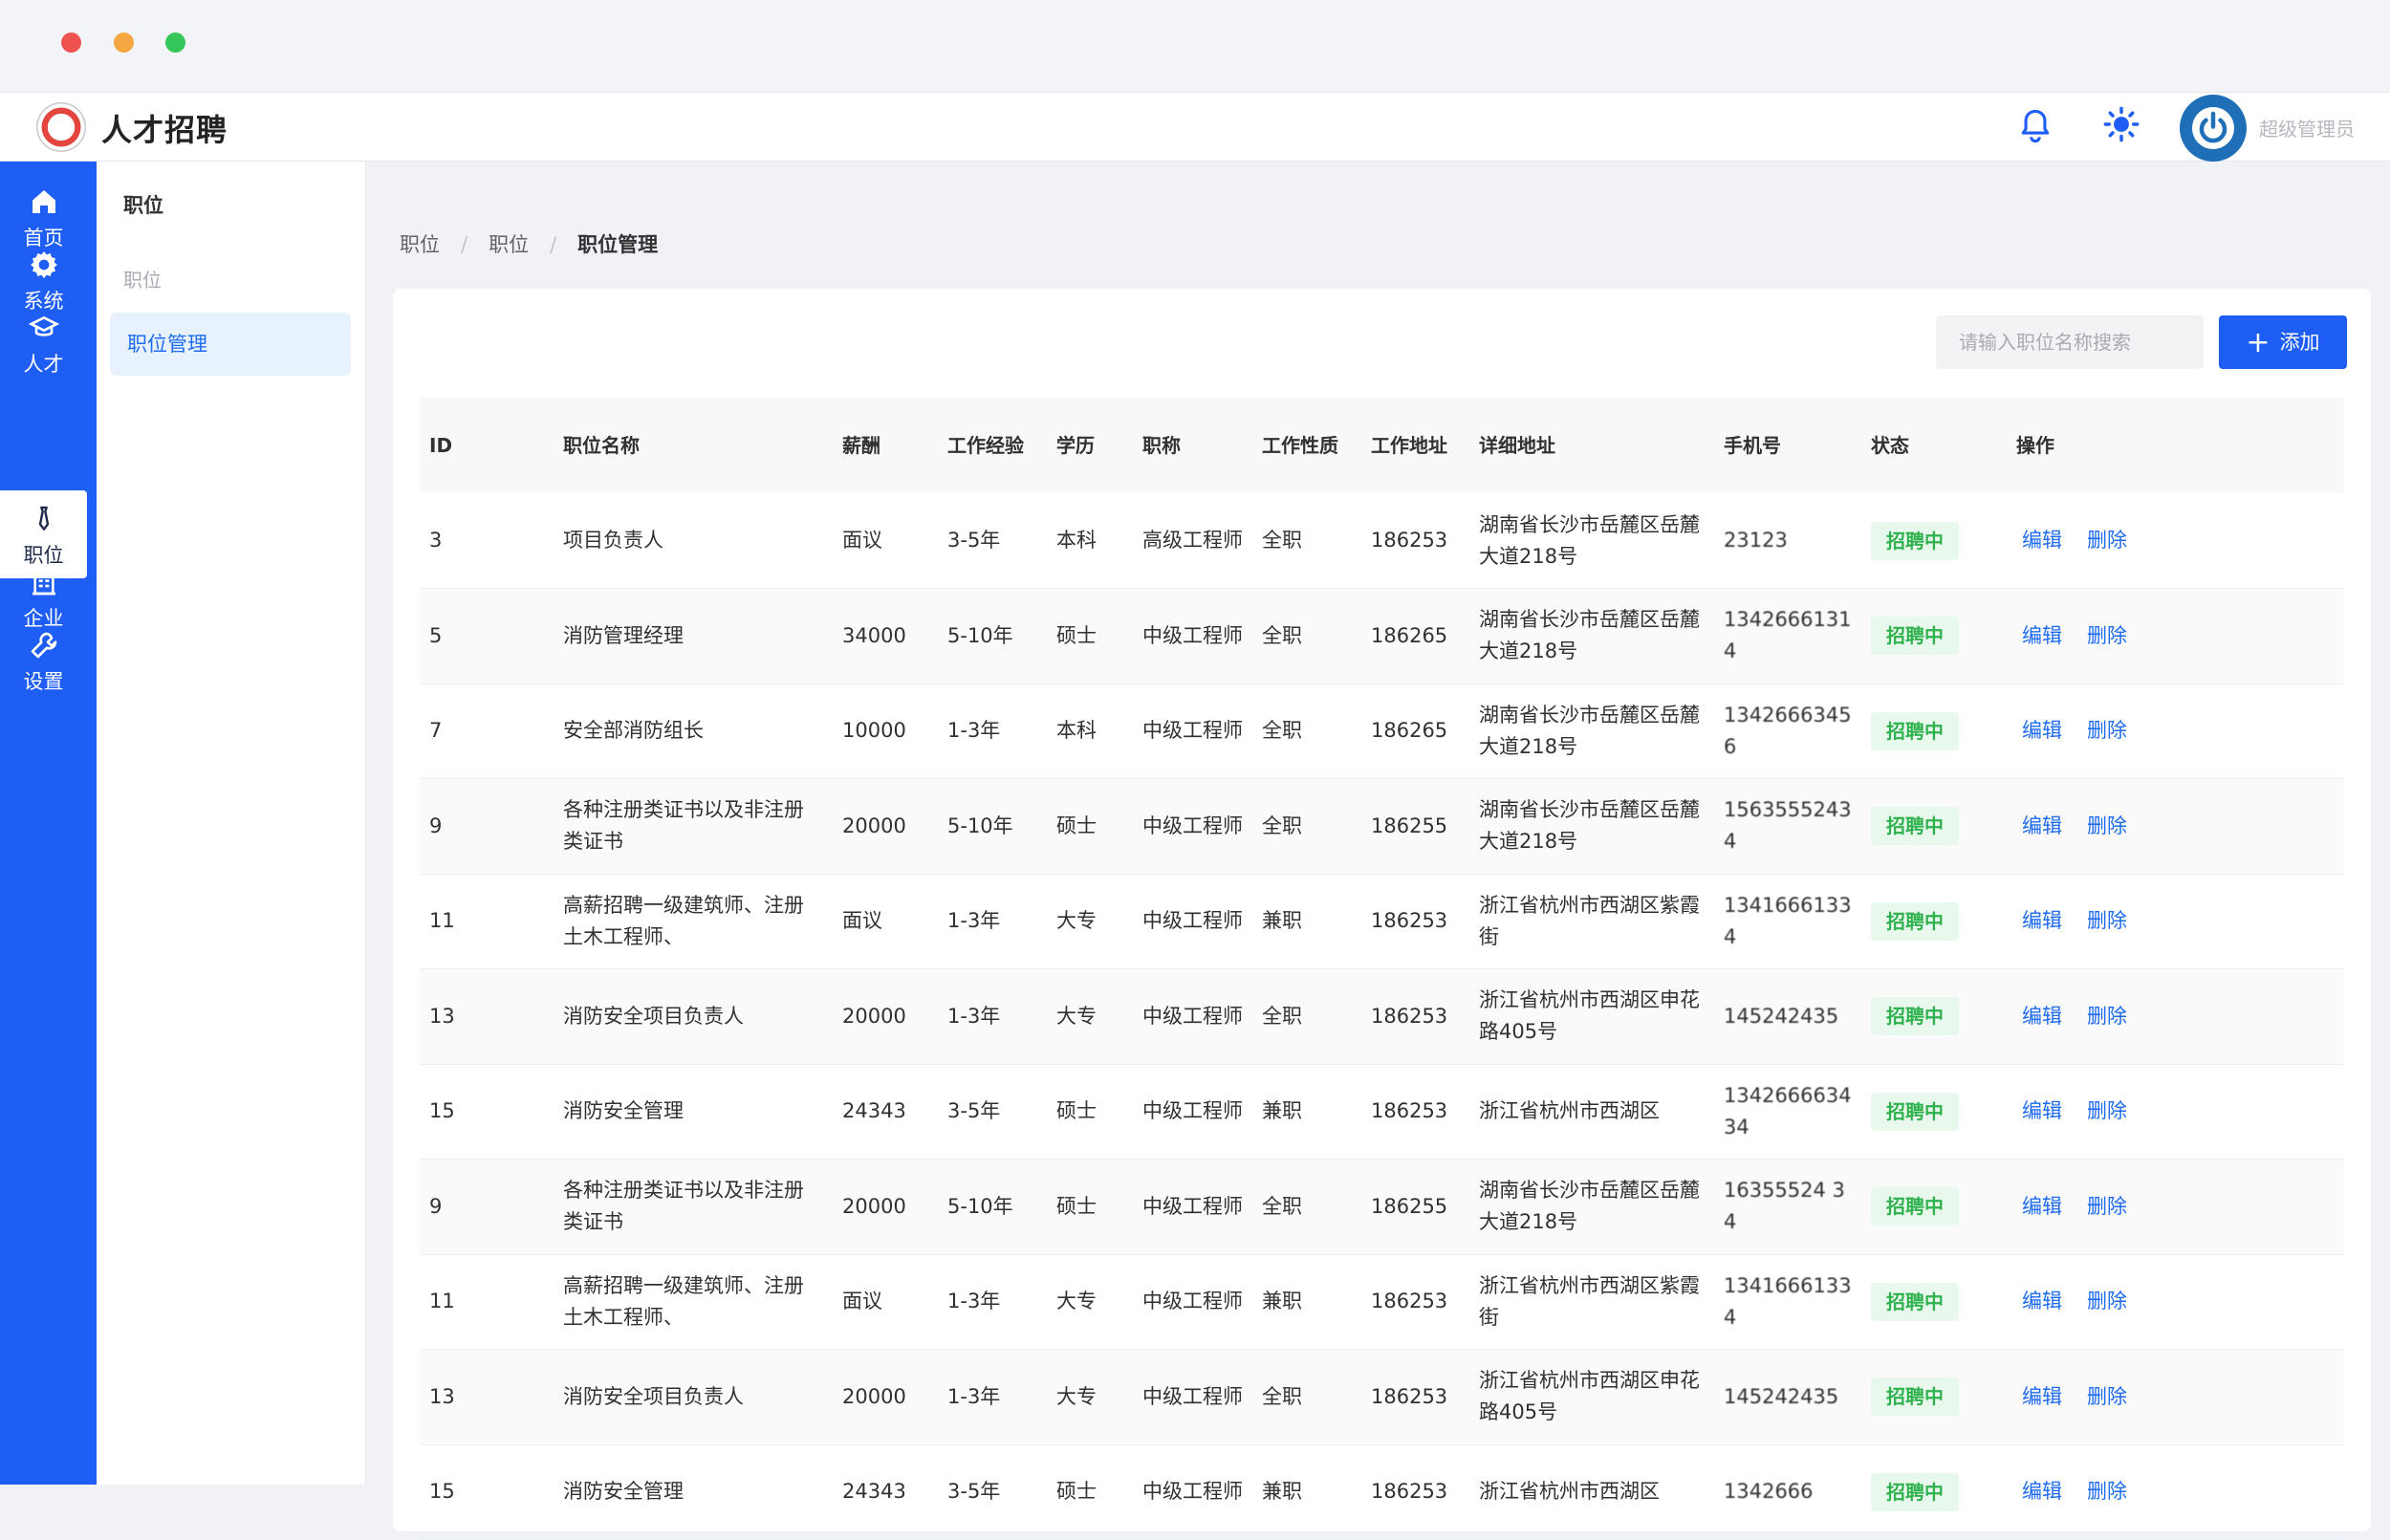  Describe the element at coordinates (623, 635) in the screenshot. I see `cell-name: 消防管理经理` at that location.